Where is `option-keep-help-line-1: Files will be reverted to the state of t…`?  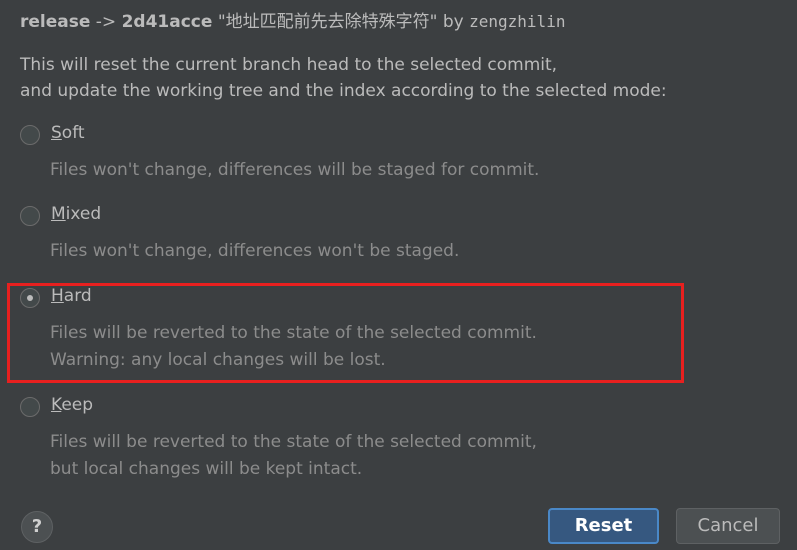 option-keep-help-line-1: Files will be reverted to the state of t… is located at coordinates (293, 442).